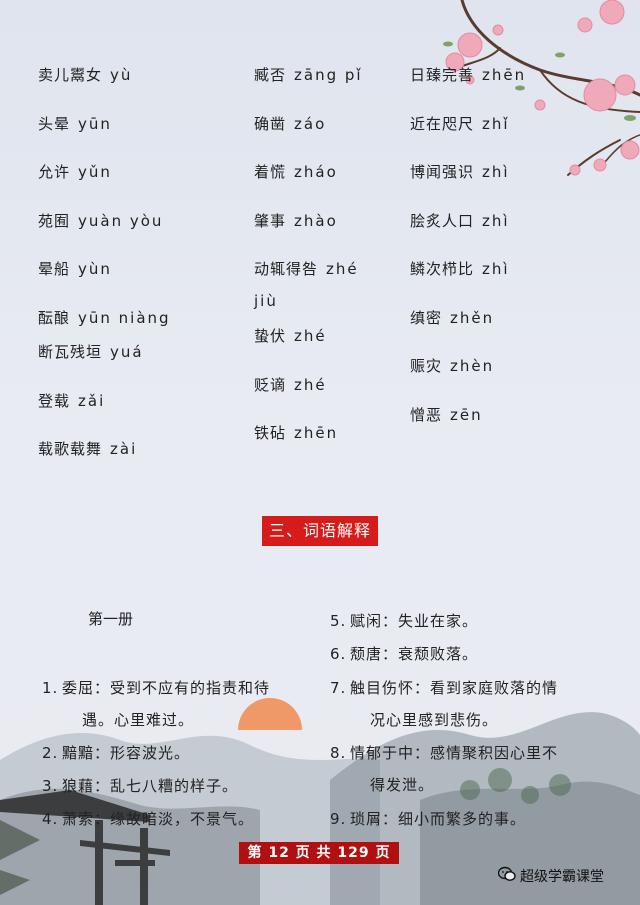 The width and height of the screenshot is (640, 905). Describe the element at coordinates (54, 269) in the screenshot. I see `entry-word: 晕船` at that location.